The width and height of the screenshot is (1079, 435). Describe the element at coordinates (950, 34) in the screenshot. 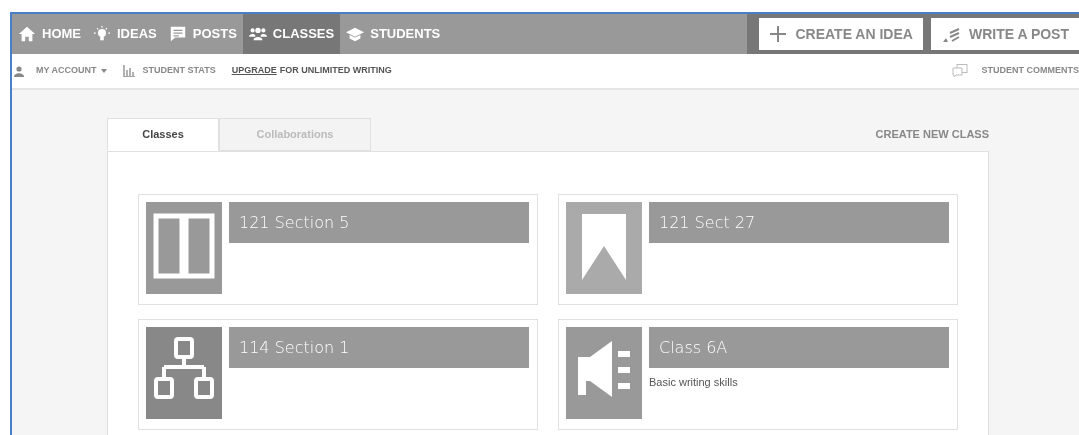

I see `pen-strokes-icon` at that location.